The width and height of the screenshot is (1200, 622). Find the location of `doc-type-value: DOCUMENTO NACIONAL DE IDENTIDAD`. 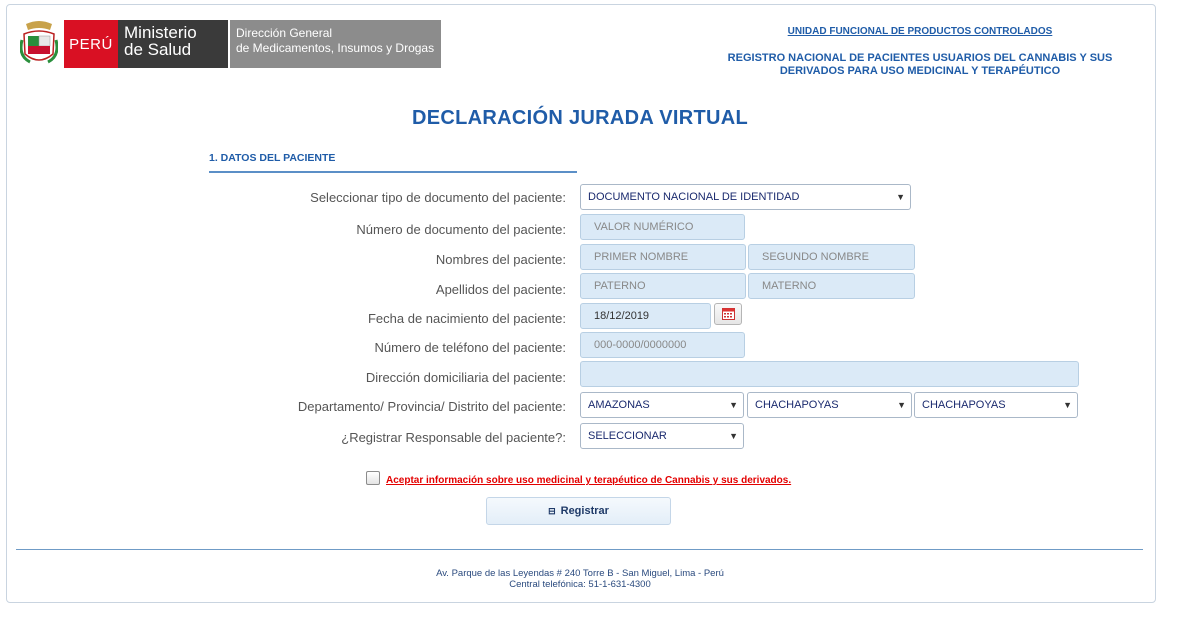

doc-type-value: DOCUMENTO NACIONAL DE IDENTIDAD is located at coordinates (694, 197).